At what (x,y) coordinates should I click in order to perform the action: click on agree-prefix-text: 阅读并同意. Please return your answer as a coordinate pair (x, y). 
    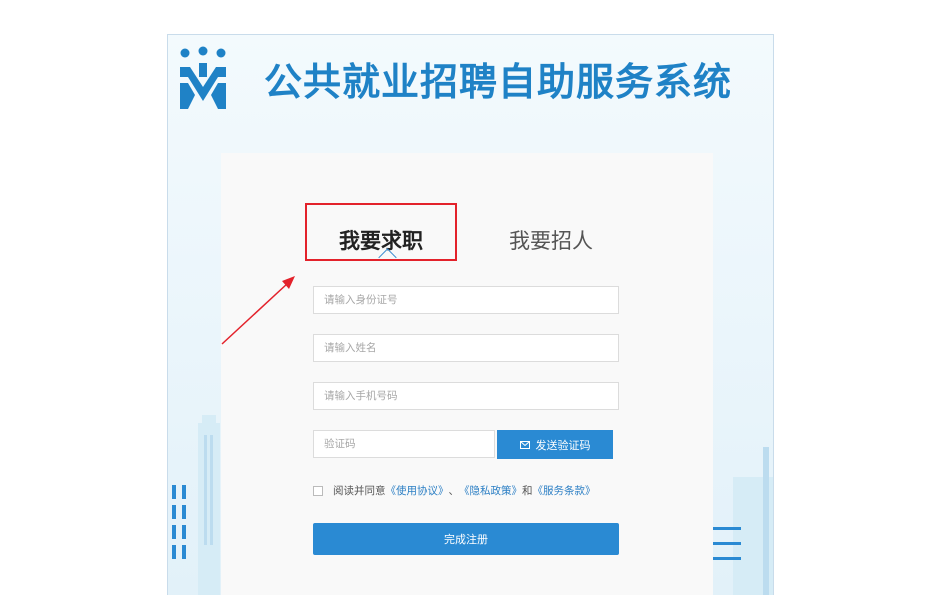
    Looking at the image, I should click on (359, 491).